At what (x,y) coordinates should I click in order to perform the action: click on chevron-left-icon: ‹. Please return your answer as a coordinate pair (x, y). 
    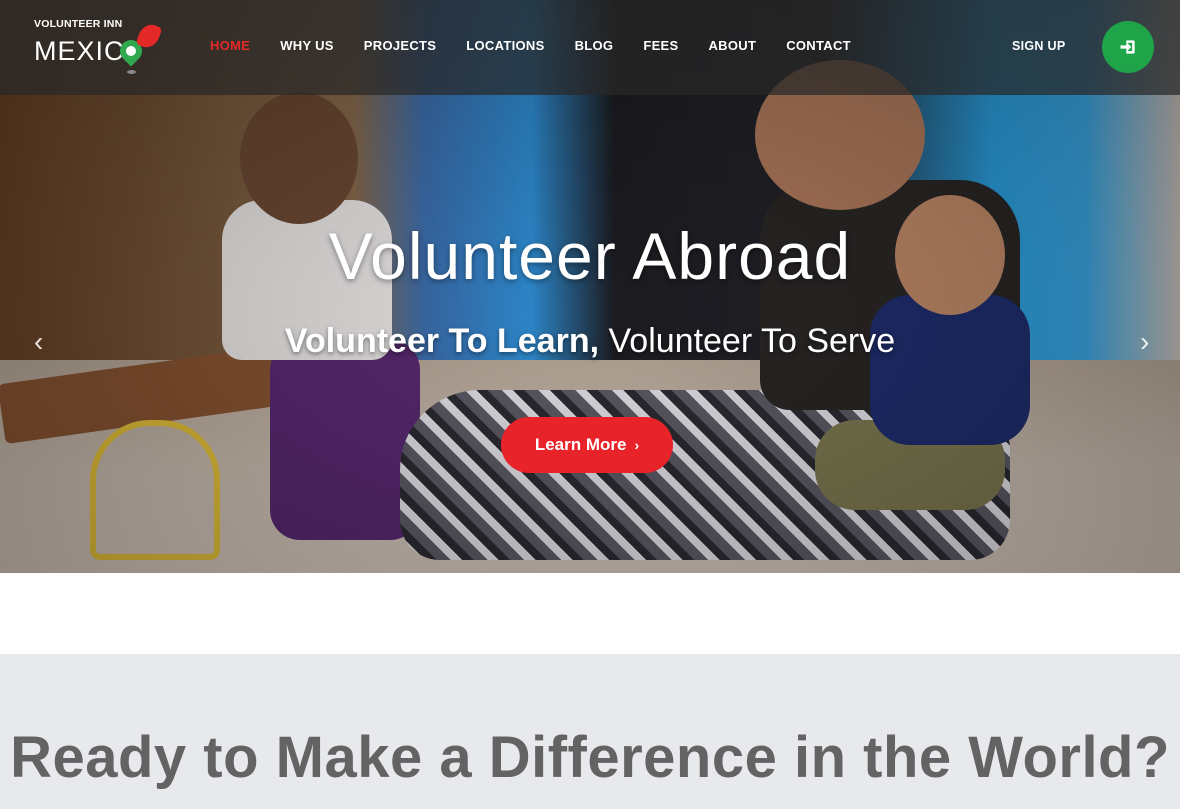
    Looking at the image, I should click on (39, 341).